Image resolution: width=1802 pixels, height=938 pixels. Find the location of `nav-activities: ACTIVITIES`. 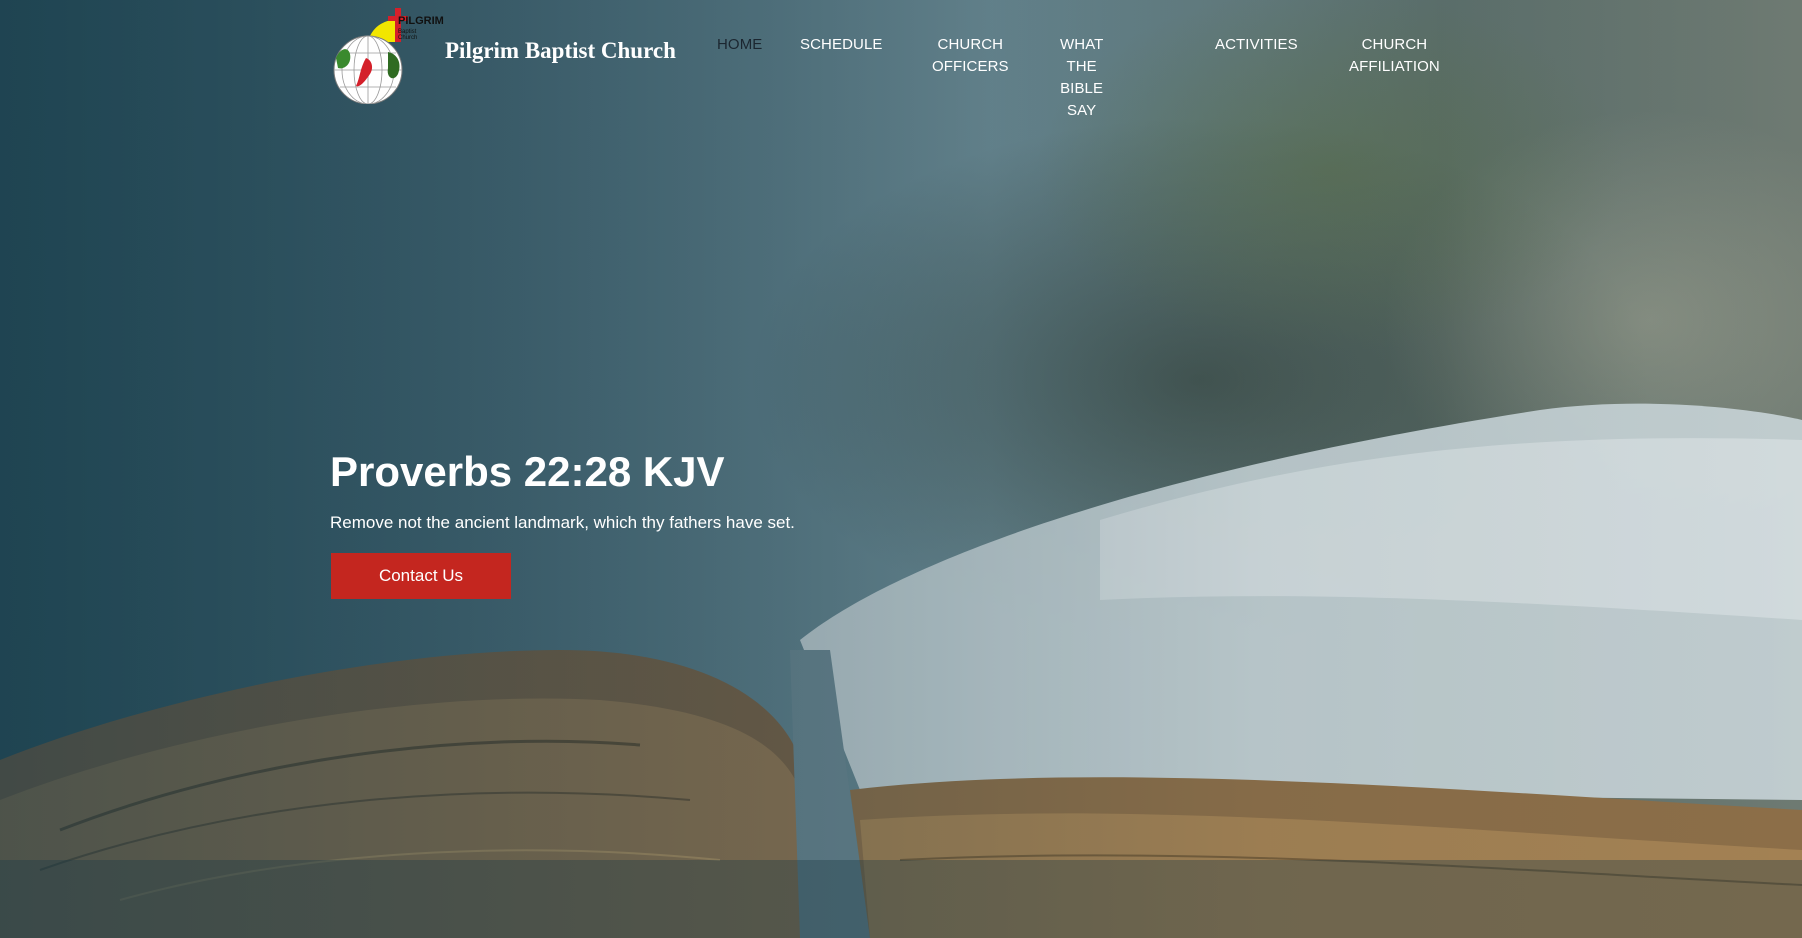

nav-activities: ACTIVITIES is located at coordinates (1256, 45).